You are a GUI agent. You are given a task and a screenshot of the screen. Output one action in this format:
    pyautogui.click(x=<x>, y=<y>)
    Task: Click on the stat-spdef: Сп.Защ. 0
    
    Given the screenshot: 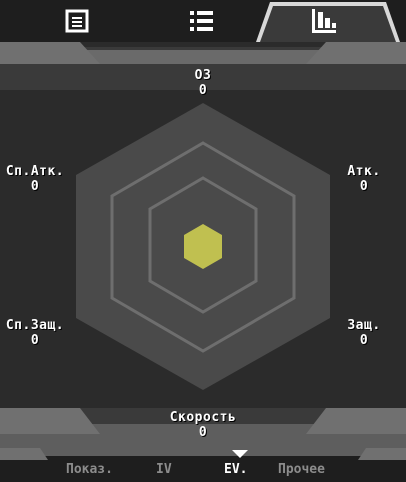 What is the action you would take?
    pyautogui.click(x=35, y=333)
    